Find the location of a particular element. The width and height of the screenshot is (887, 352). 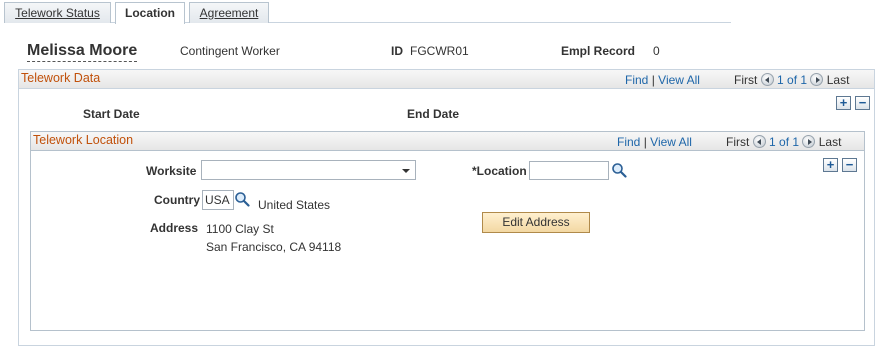

telework-data-delete-row-button: − is located at coordinates (862, 103).